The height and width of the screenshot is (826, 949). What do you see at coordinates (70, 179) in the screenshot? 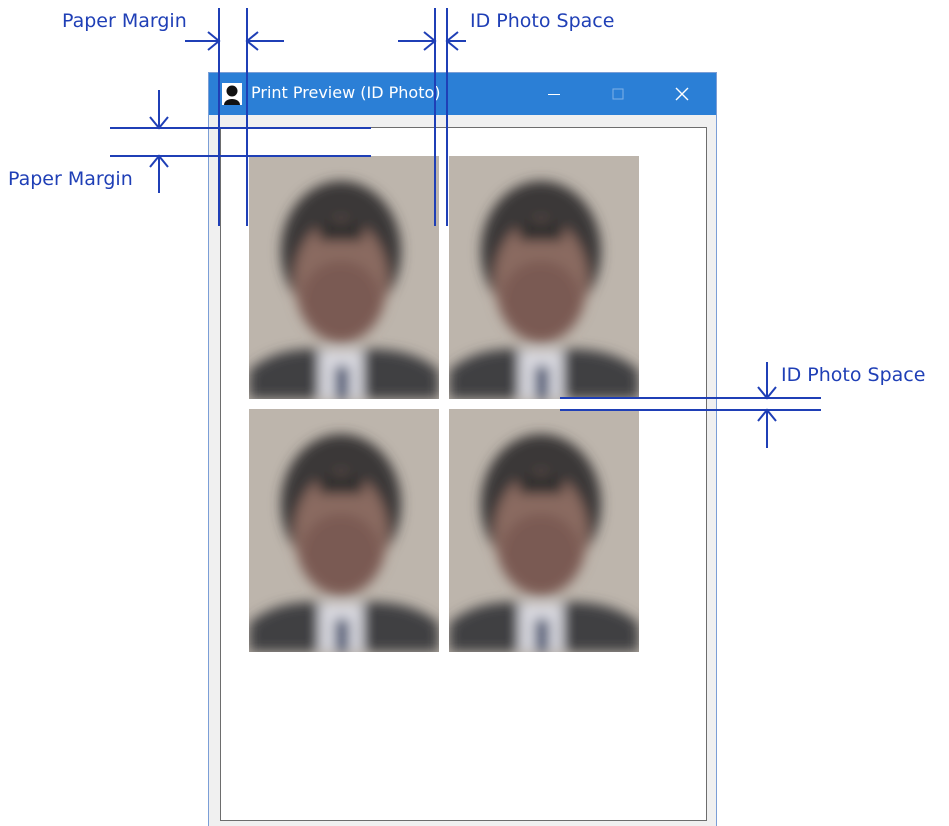
I see `paper-margin-vertical-label: Paper Margin` at bounding box center [70, 179].